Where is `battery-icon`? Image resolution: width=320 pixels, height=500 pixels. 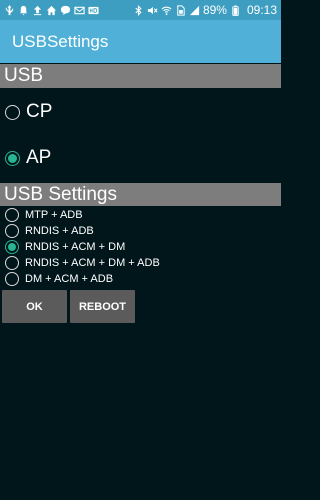 battery-icon is located at coordinates (235, 10).